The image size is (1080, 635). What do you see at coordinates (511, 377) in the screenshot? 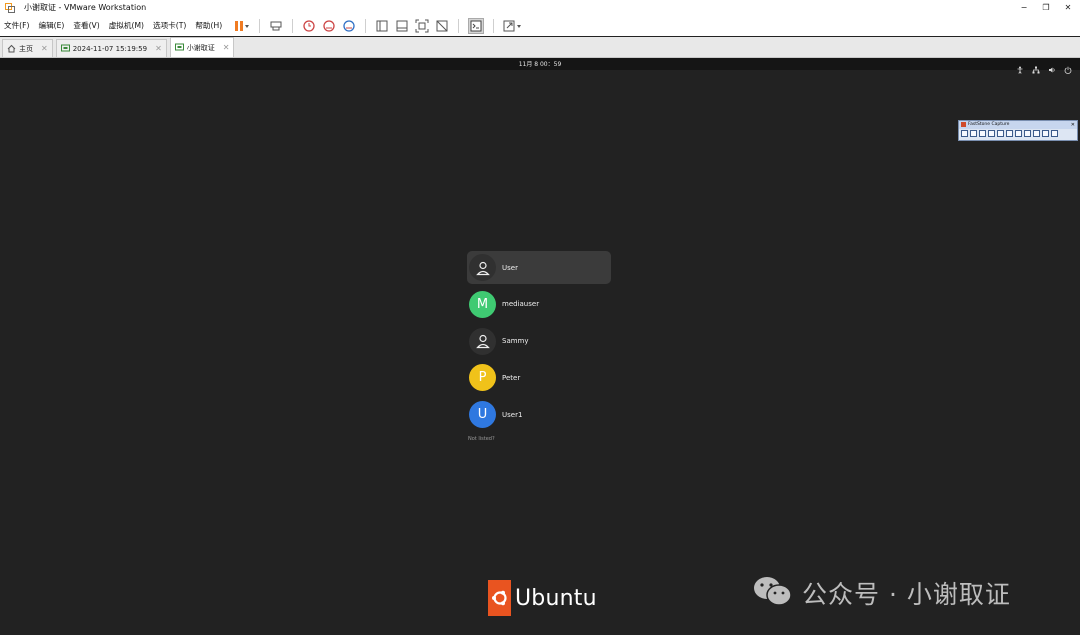
I see `user-name: Peter` at bounding box center [511, 377].